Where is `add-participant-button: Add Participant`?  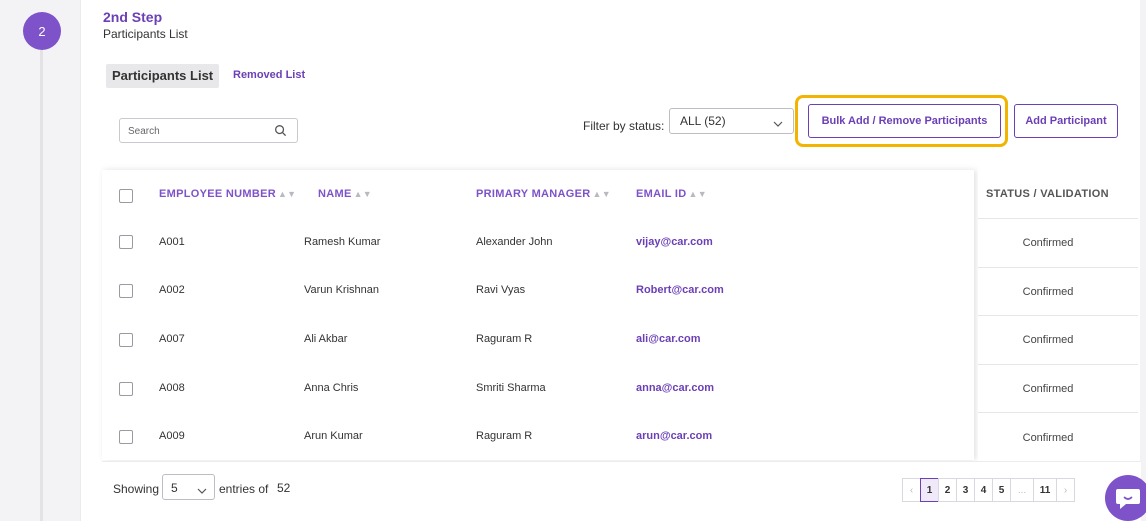 add-participant-button: Add Participant is located at coordinates (1066, 121).